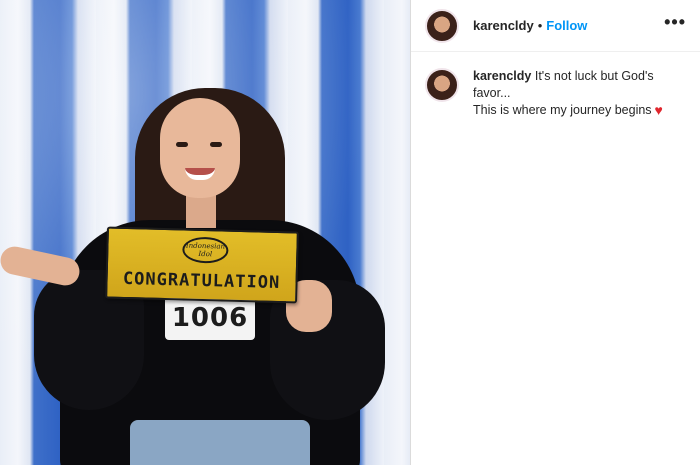  What do you see at coordinates (210, 318) in the screenshot?
I see `audition-bib-number: 1006` at bounding box center [210, 318].